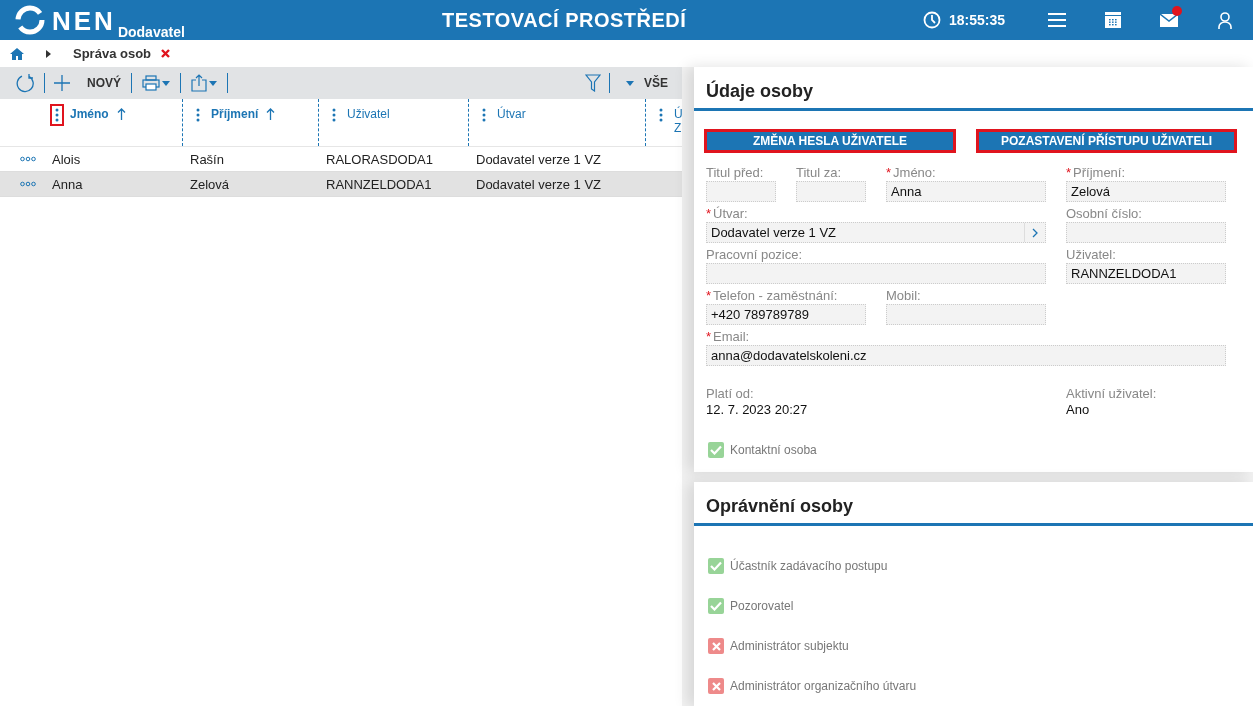 The height and width of the screenshot is (706, 1253). I want to click on column-header: Jméno, so click(89, 114).